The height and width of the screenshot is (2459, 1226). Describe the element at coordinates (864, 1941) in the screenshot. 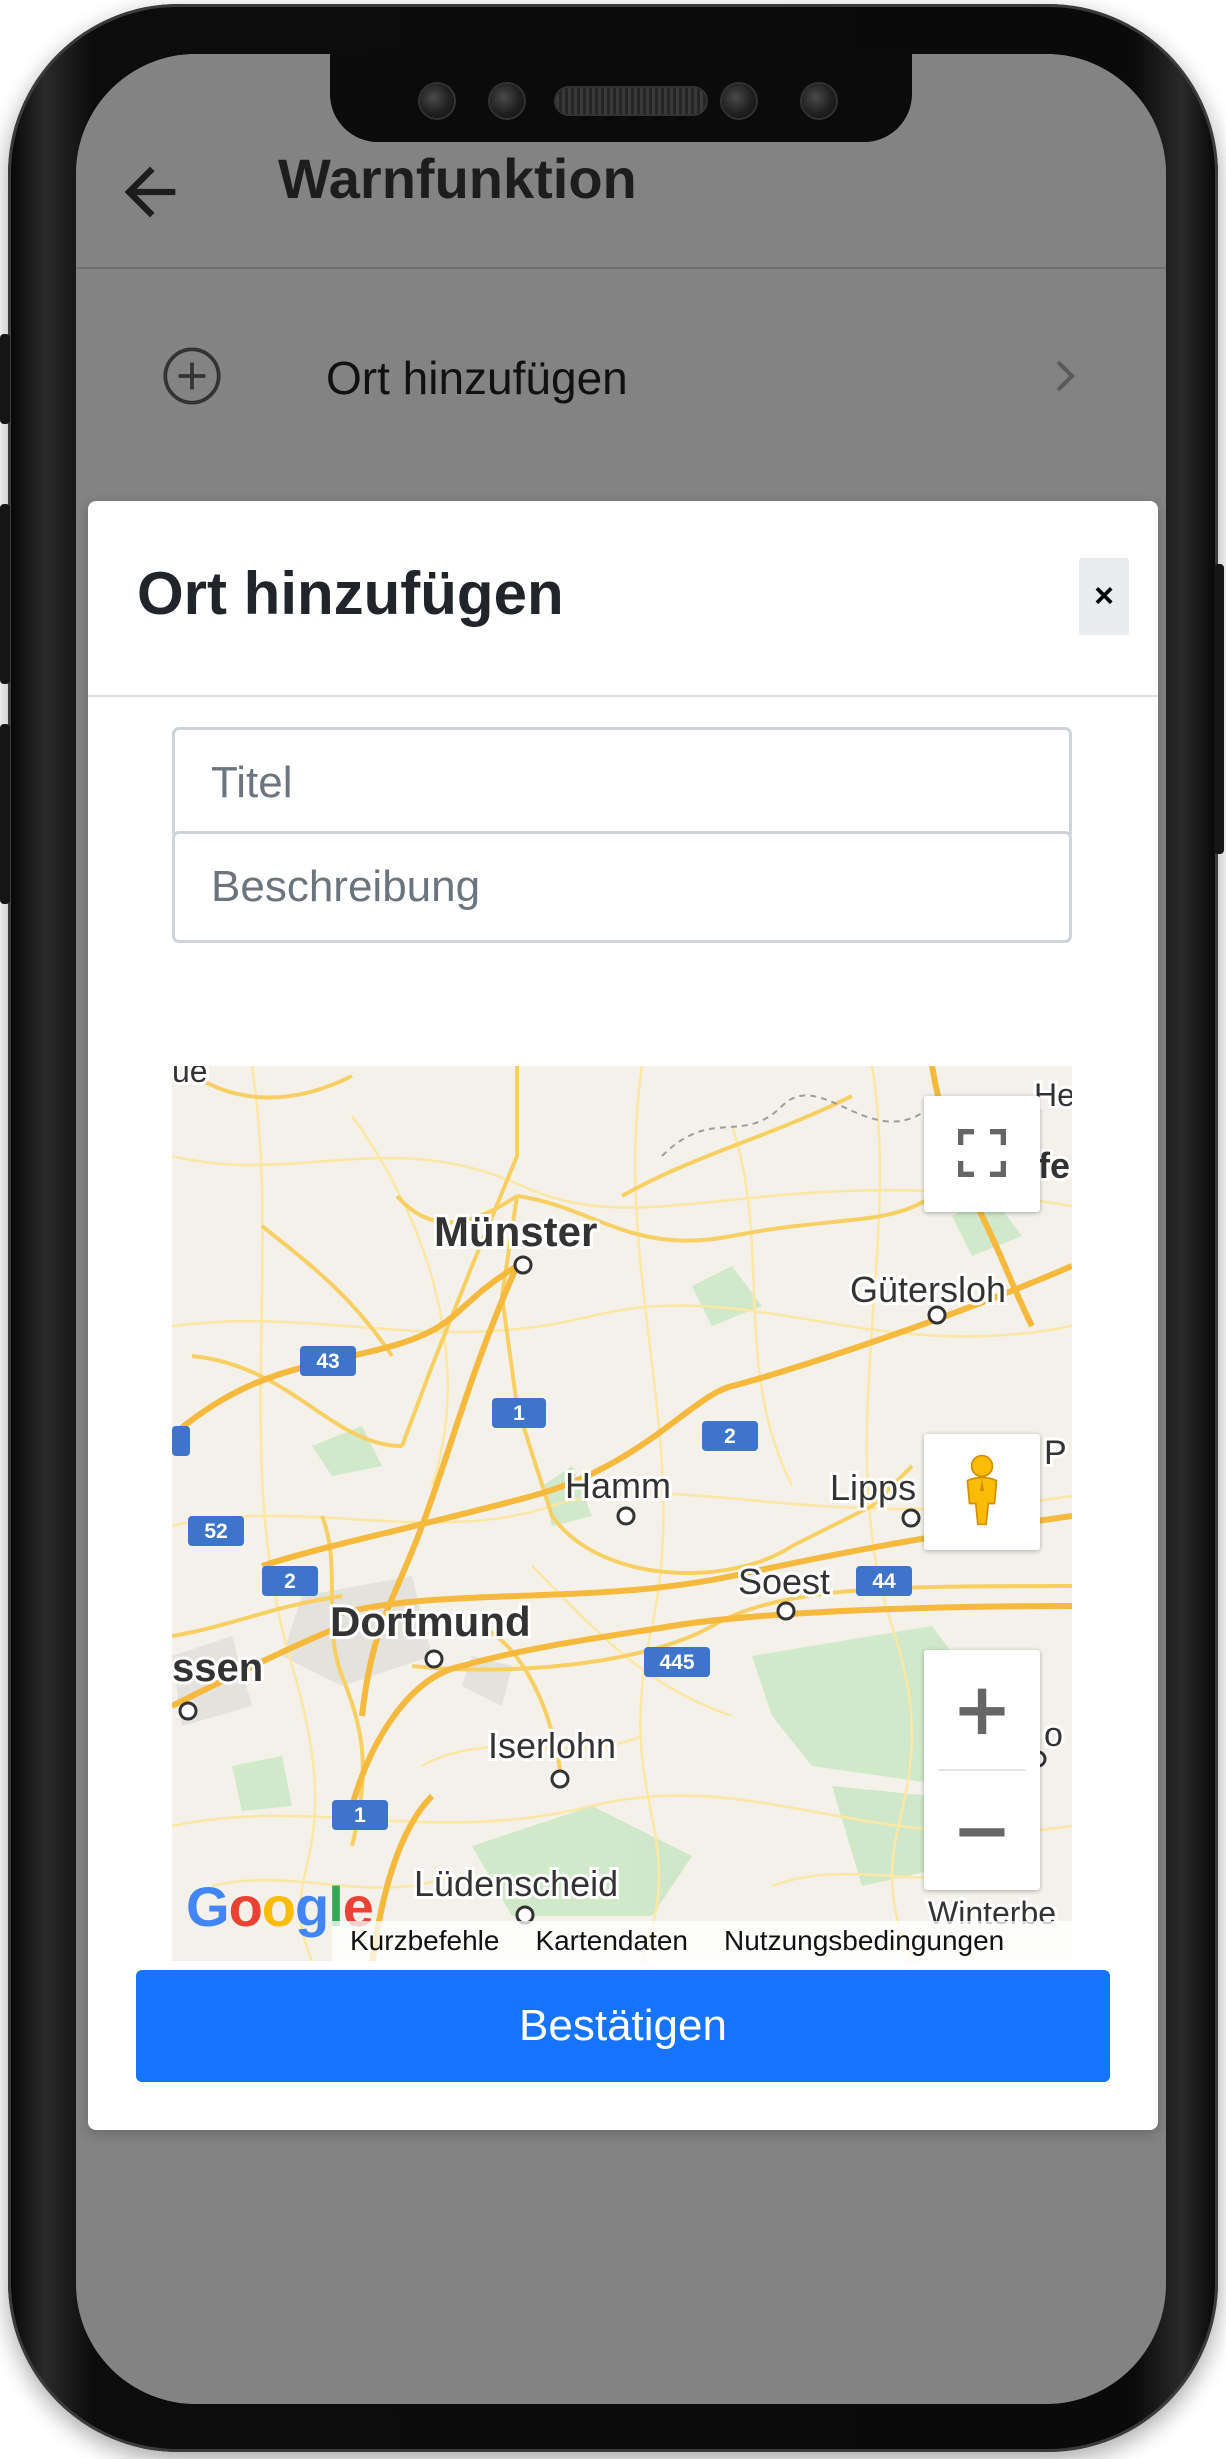

I see `terms-link: Nutzungsbedingungen` at that location.